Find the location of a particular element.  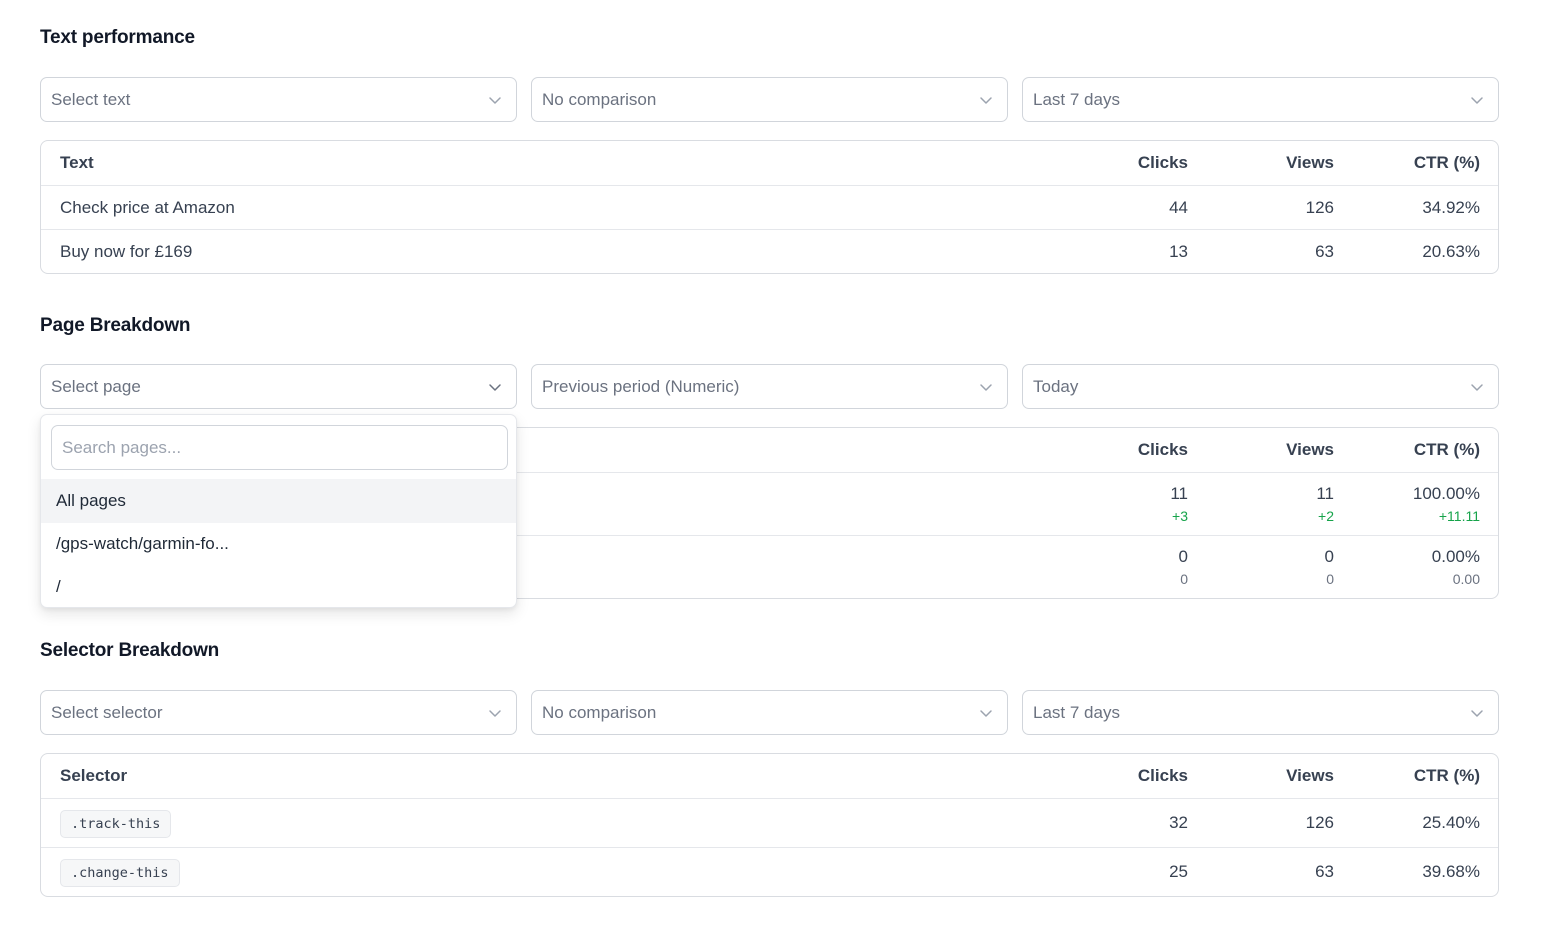

row-text: Check price at Amazon is located at coordinates (147, 207).